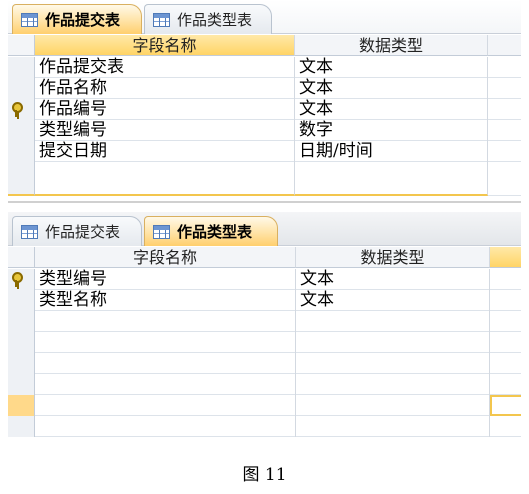 This screenshot has width=529, height=494. What do you see at coordinates (165, 109) in the screenshot?
I see `field-name-cell: 作品编号` at bounding box center [165, 109].